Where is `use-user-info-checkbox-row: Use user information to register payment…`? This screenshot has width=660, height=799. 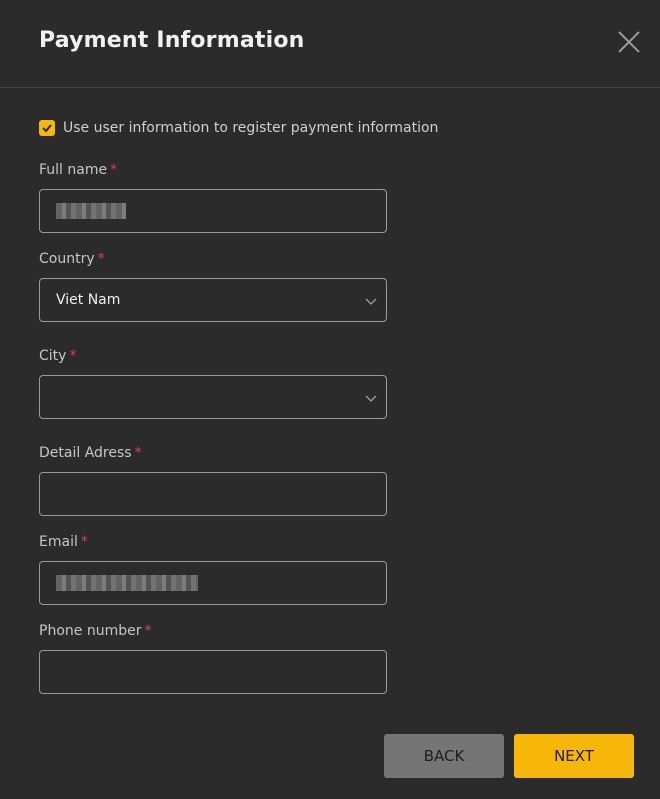
use-user-info-checkbox-row: Use user information to register payment… is located at coordinates (238, 128).